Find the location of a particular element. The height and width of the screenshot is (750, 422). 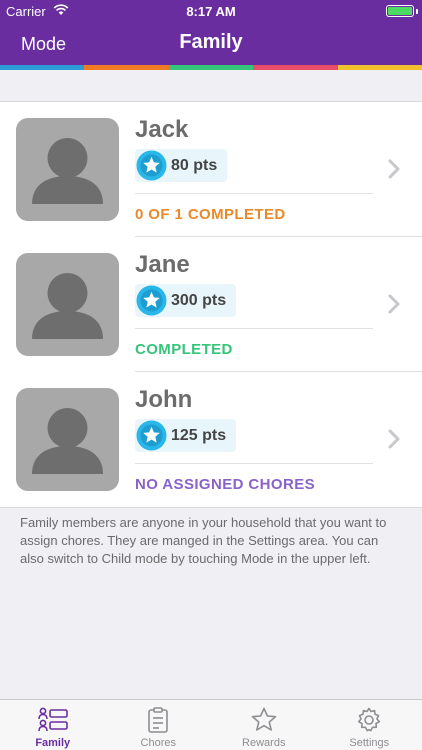

page-title: Family is located at coordinates (211, 42).